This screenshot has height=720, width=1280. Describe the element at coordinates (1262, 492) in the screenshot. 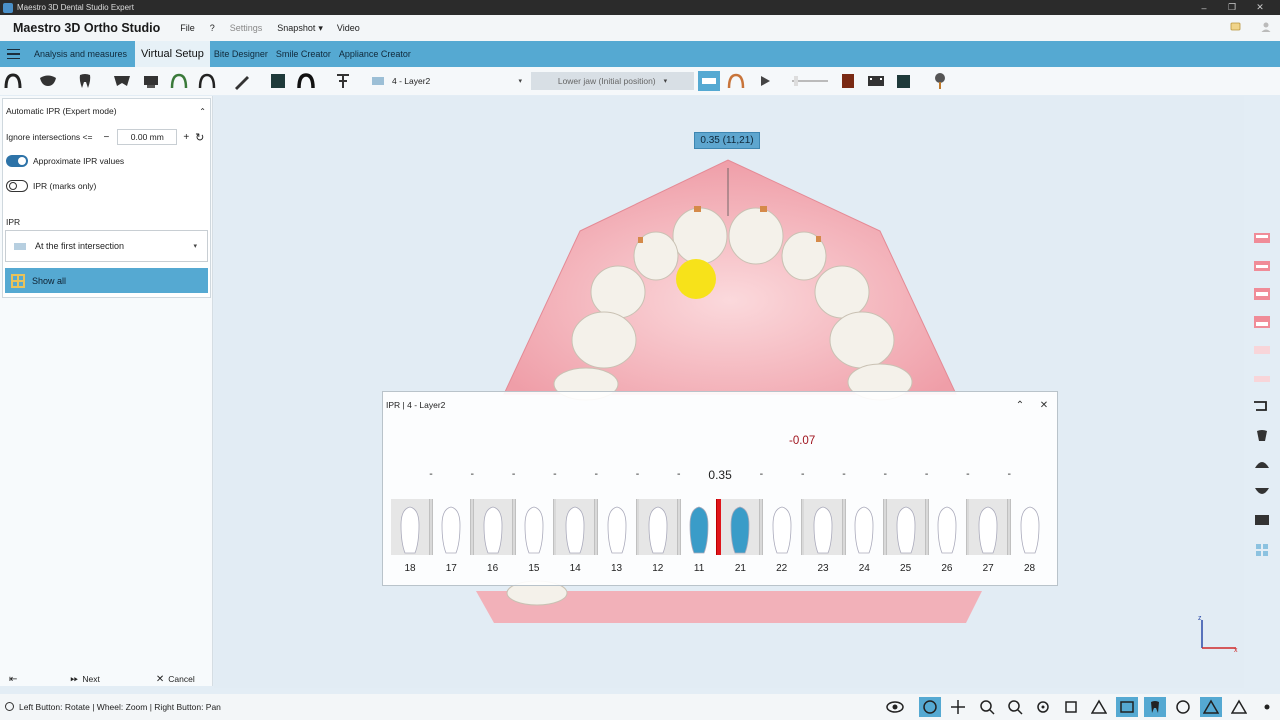

I see `tooth-bottom-icon` at that location.